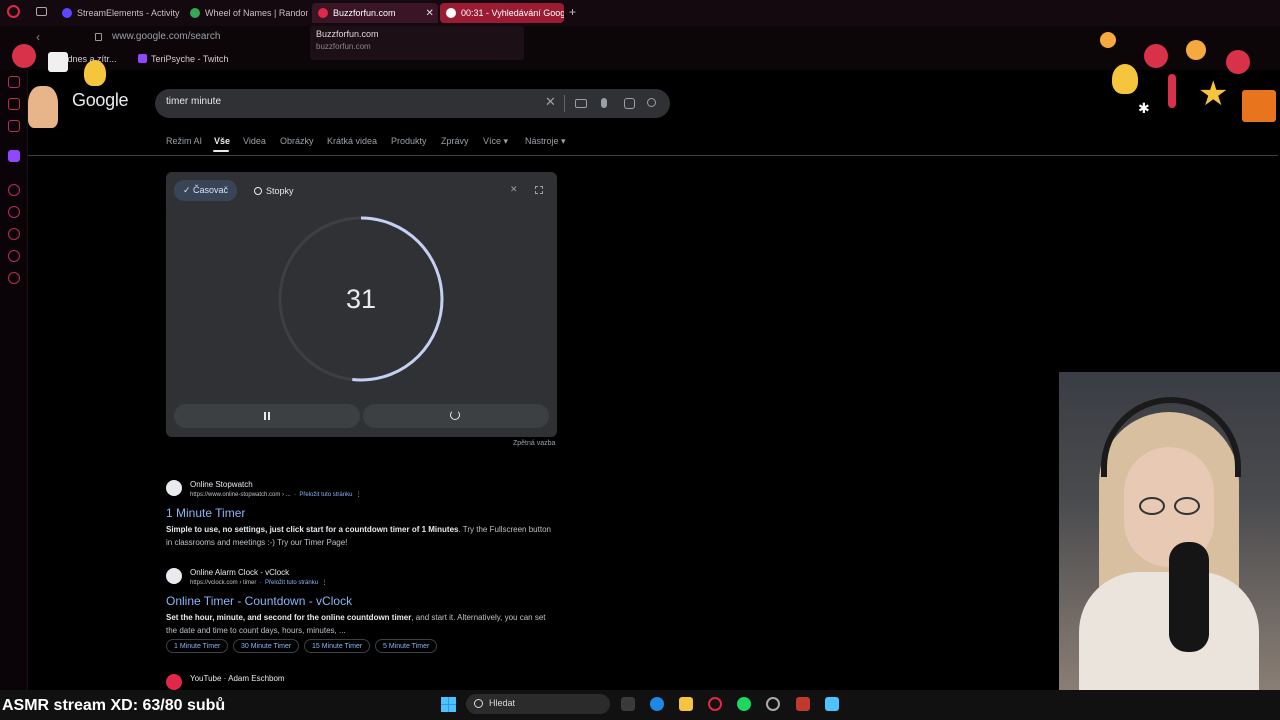 The width and height of the screenshot is (1280, 720). Describe the element at coordinates (686, 704) in the screenshot. I see `file-explorer-icon` at that location.